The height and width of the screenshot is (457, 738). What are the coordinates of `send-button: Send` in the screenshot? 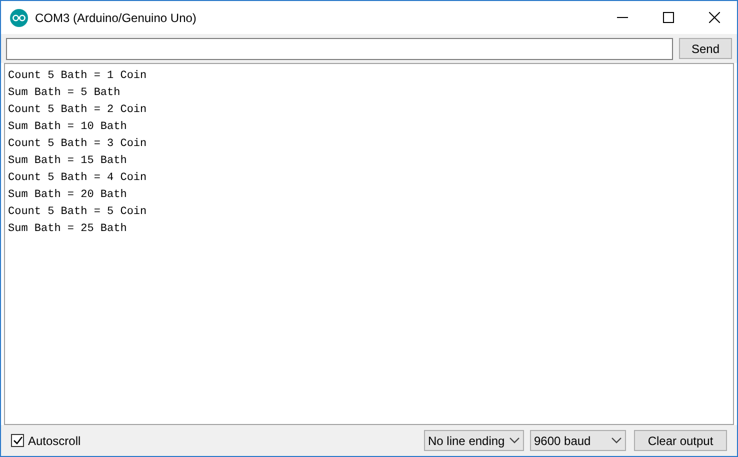 It's located at (705, 48).